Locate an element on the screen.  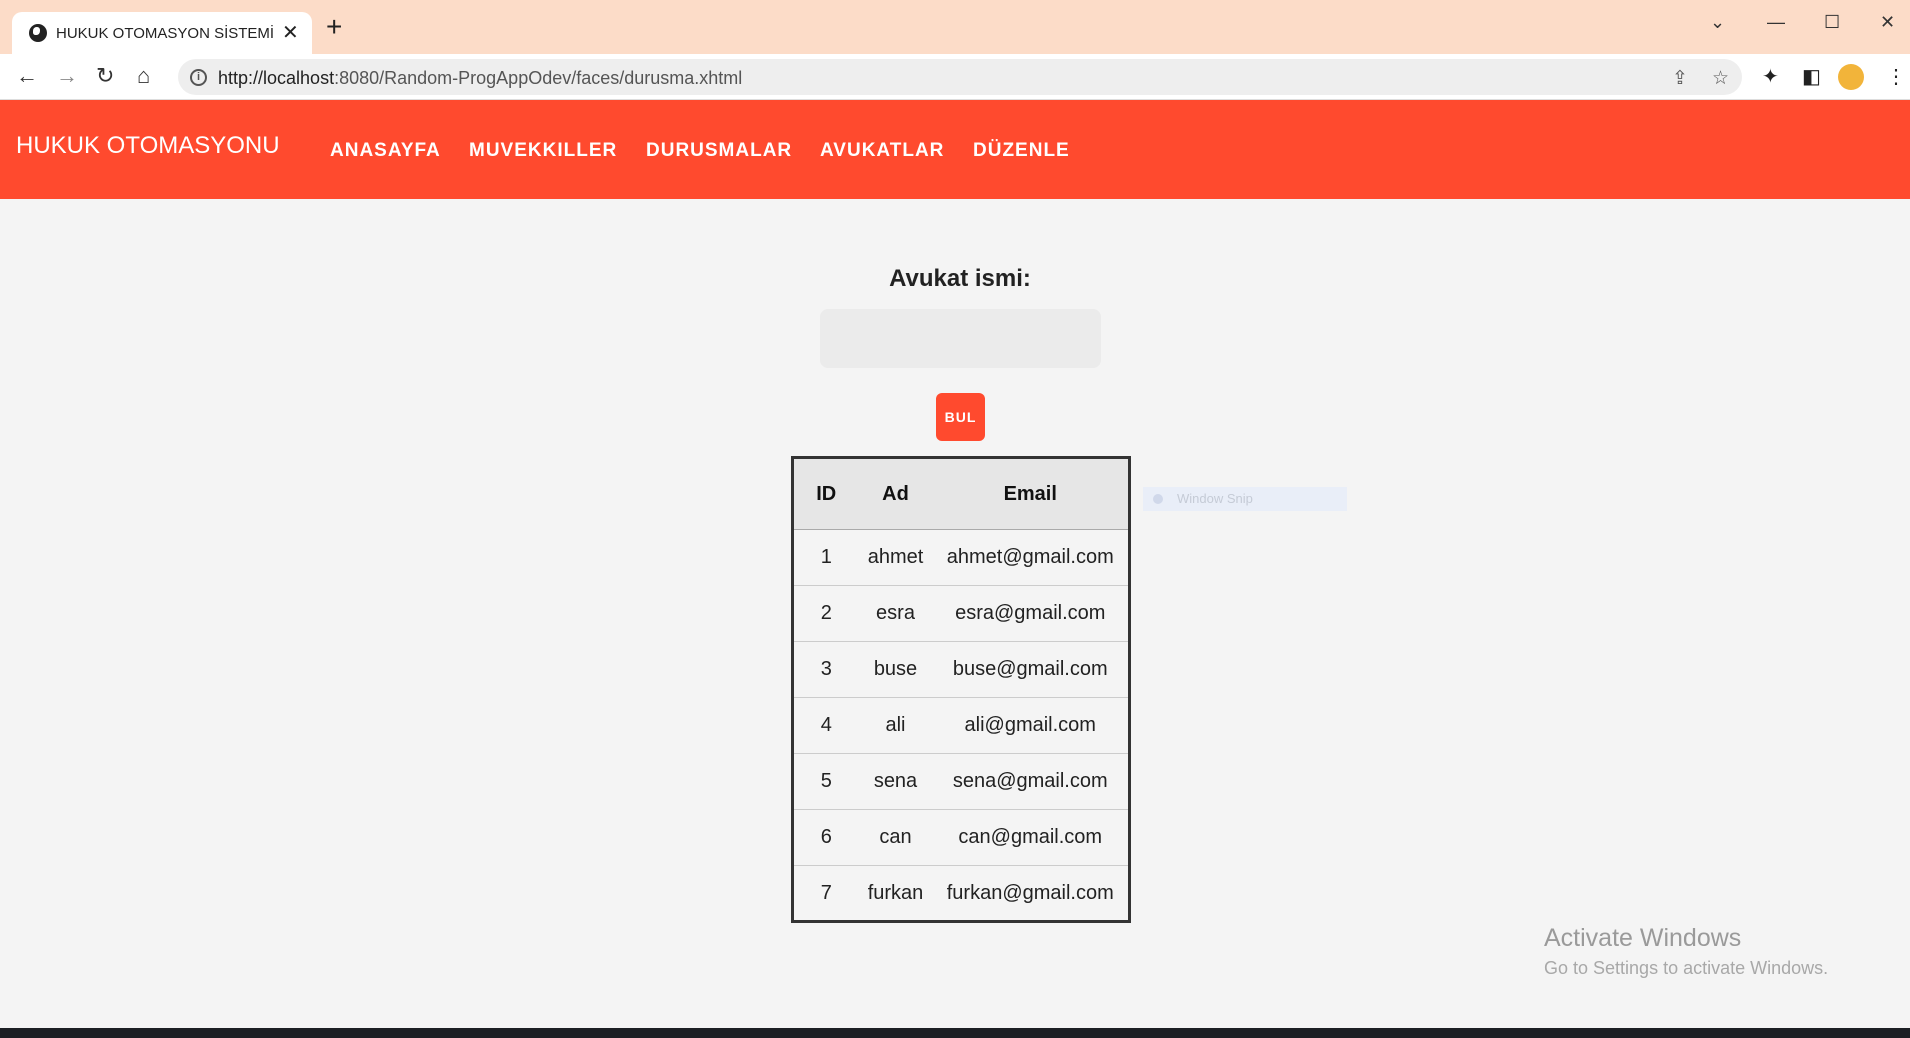
back-icon: ← is located at coordinates (27, 76).